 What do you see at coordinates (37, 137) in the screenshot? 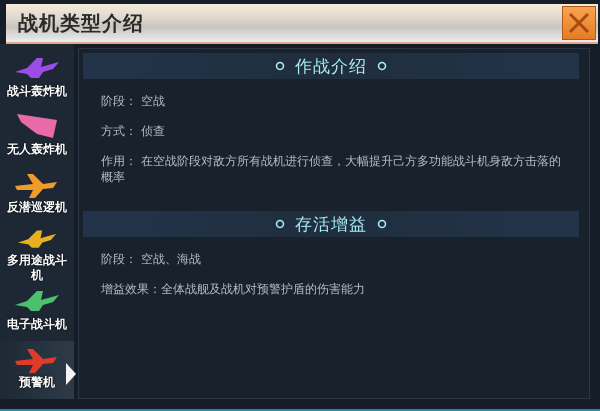
I see `sidebar-item: 无人轰炸机` at bounding box center [37, 137].